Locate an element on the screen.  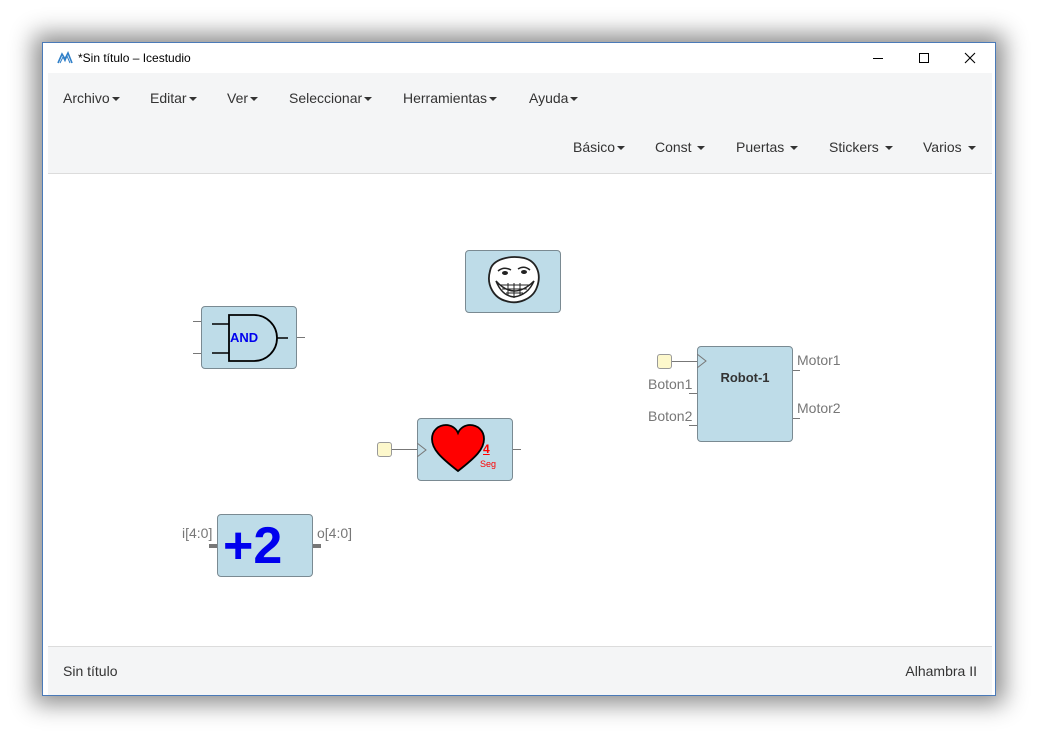
heart-timer-unit: Seg is located at coordinates (488, 464).